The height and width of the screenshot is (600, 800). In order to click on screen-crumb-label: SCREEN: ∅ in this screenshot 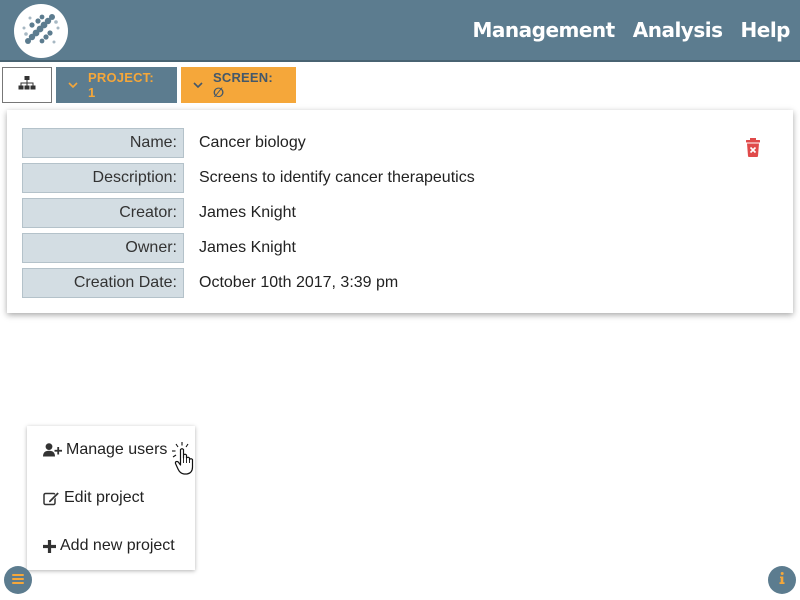, I will do `click(243, 84)`.